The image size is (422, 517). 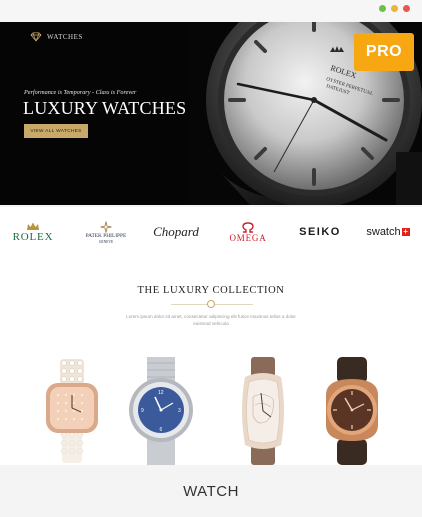 I want to click on product-tonneau-diamond-watch, so click(x=263, y=411).